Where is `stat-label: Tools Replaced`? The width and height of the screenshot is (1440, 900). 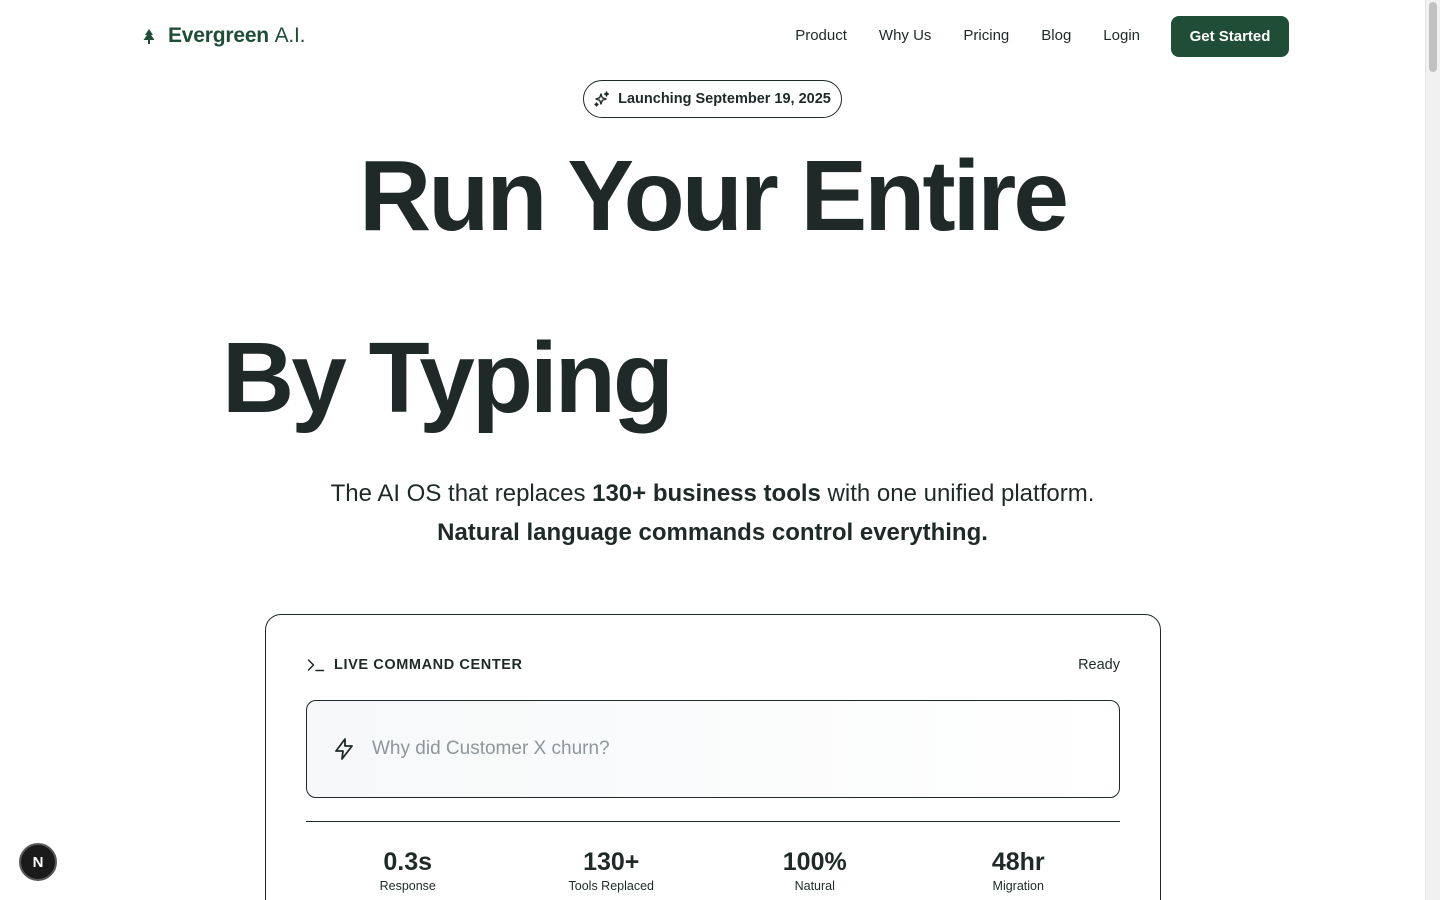 stat-label: Tools Replaced is located at coordinates (611, 886).